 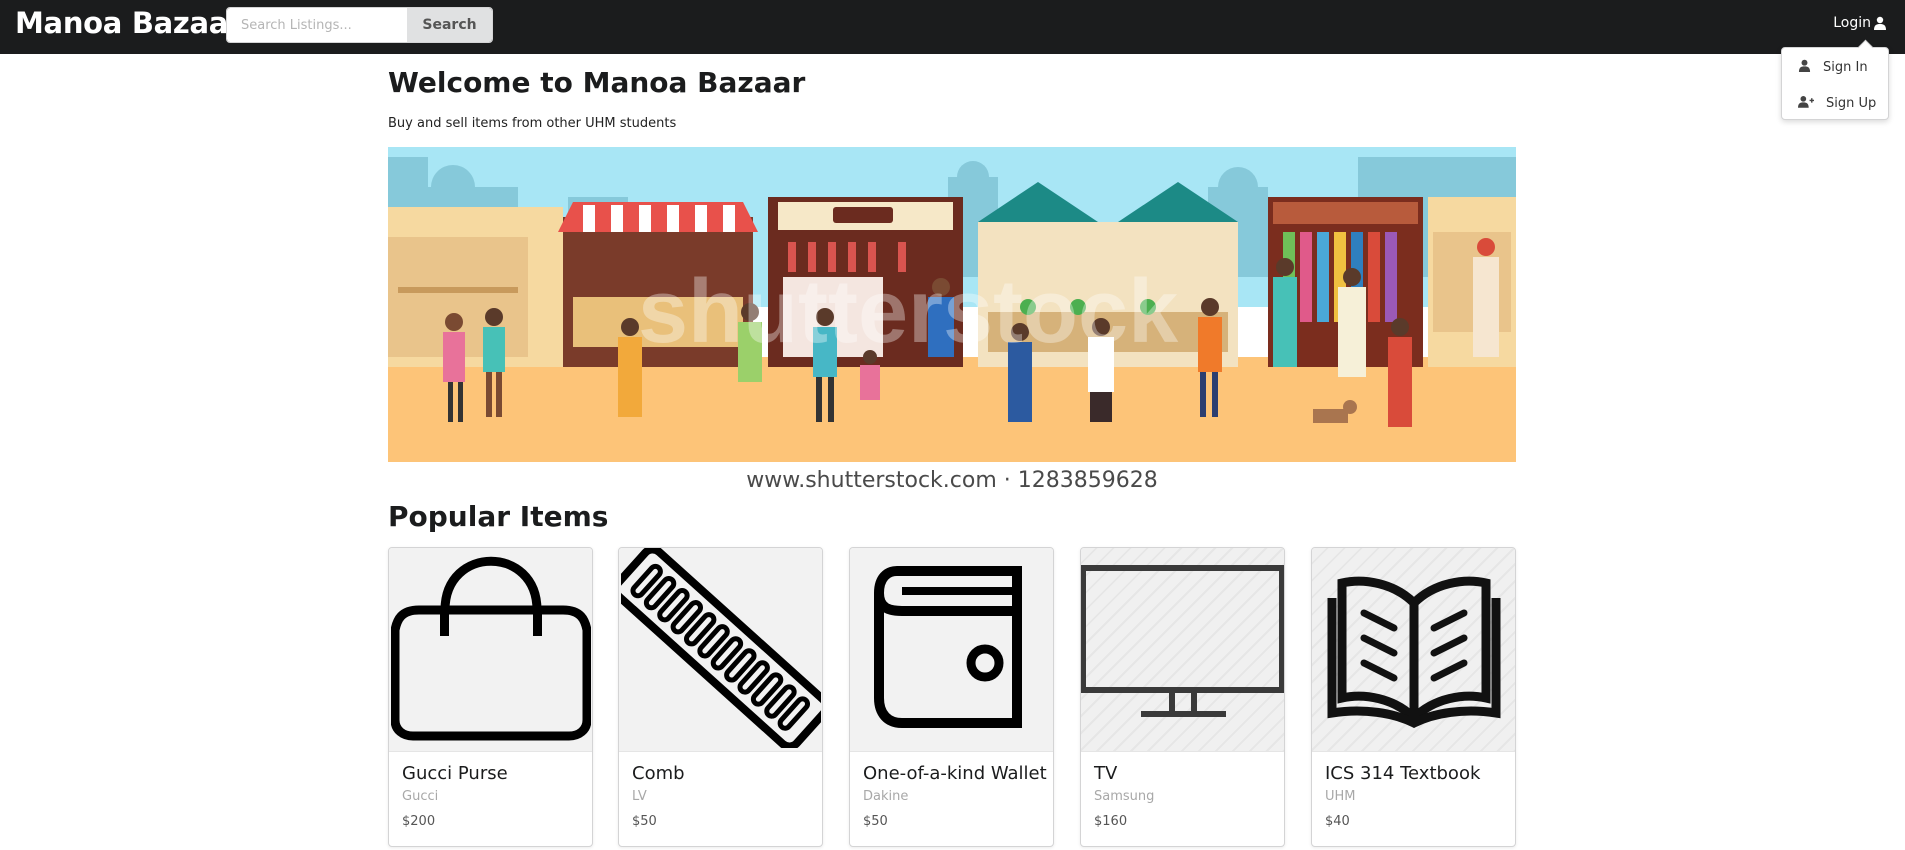 I want to click on brand-logo: Manoa Bazaar, so click(x=128, y=23).